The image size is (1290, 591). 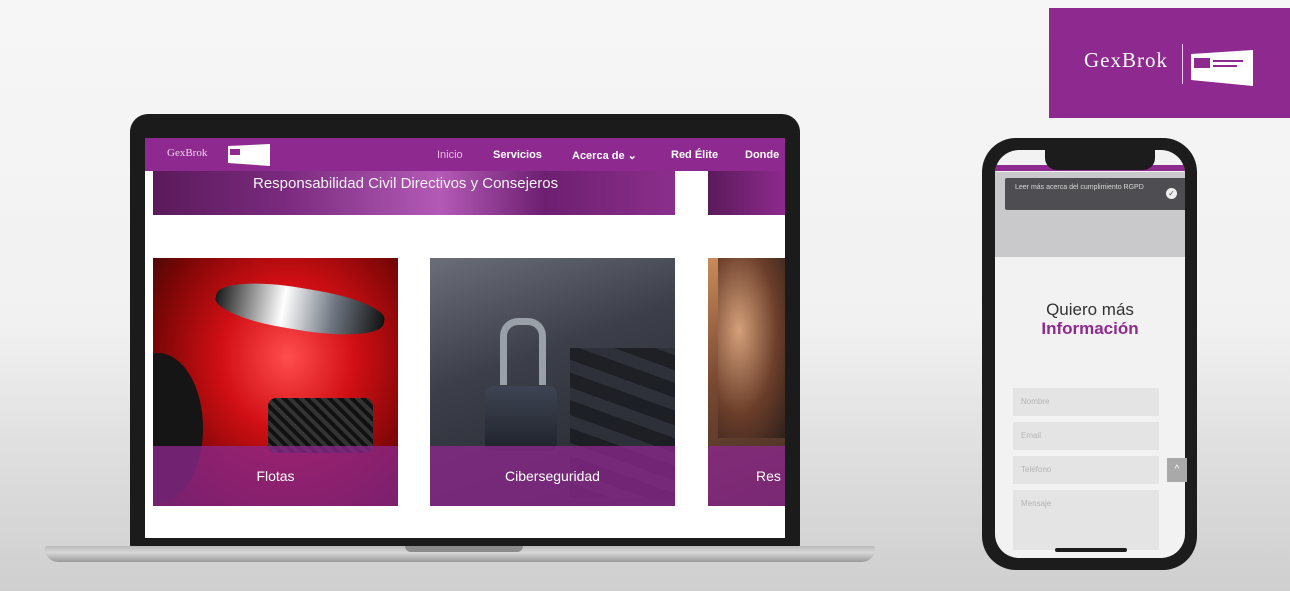 I want to click on nav-item-inicio: Inicio, so click(x=450, y=155).